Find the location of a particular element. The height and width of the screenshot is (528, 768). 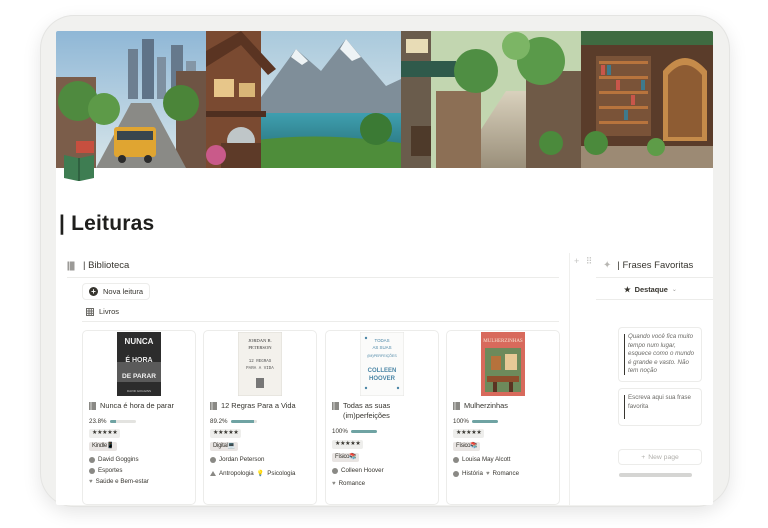

biblioteca-heading-label: | Biblioteca is located at coordinates (106, 265).